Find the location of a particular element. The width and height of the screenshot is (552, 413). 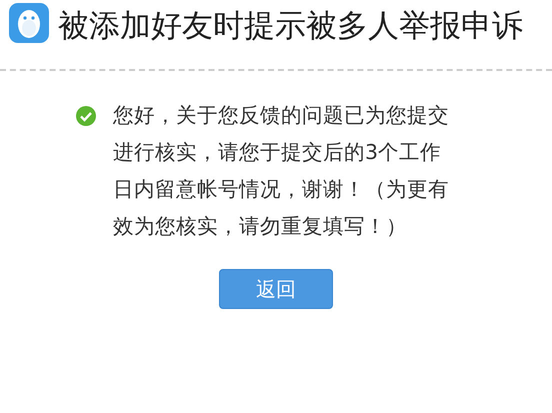

back-button: 返回 is located at coordinates (276, 289).